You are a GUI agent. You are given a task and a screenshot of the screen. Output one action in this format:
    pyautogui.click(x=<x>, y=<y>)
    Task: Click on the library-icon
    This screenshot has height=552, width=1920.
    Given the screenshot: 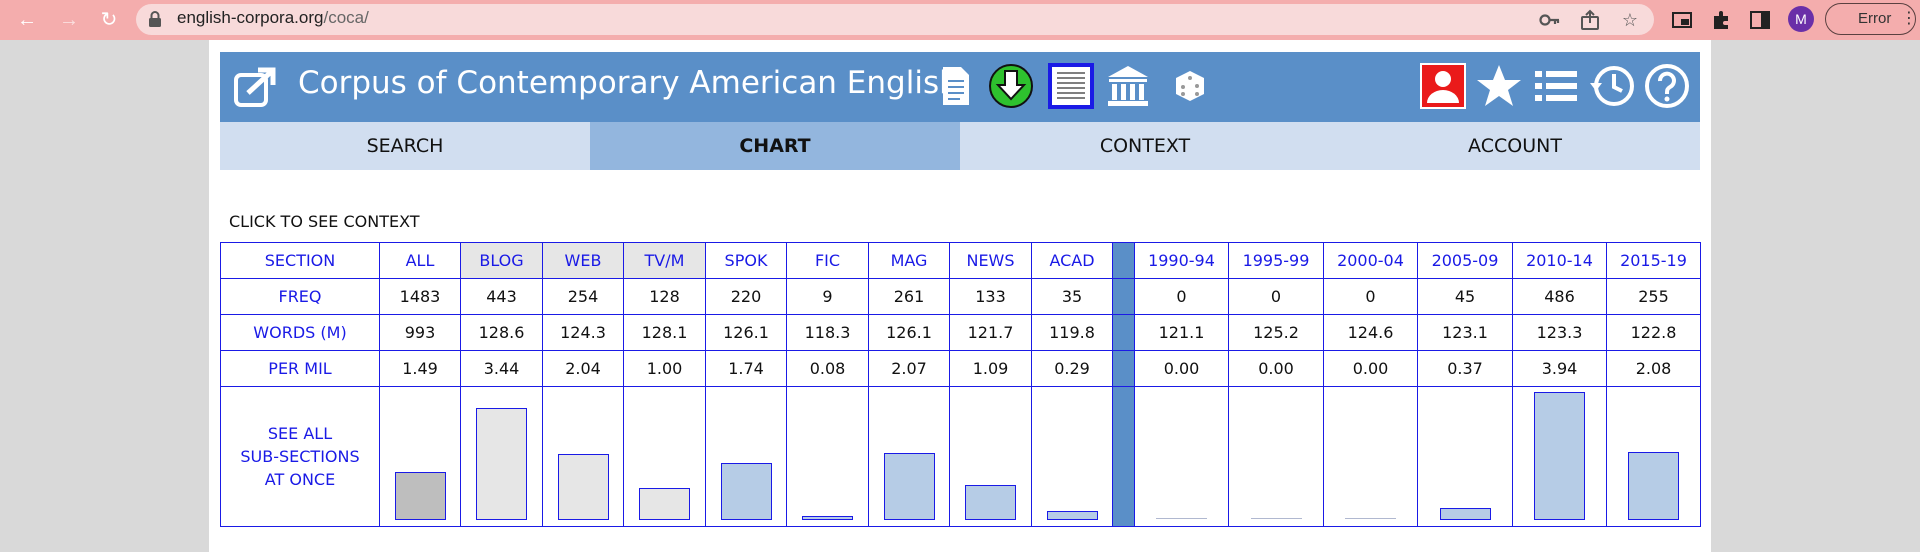 What is the action you would take?
    pyautogui.click(x=1128, y=86)
    